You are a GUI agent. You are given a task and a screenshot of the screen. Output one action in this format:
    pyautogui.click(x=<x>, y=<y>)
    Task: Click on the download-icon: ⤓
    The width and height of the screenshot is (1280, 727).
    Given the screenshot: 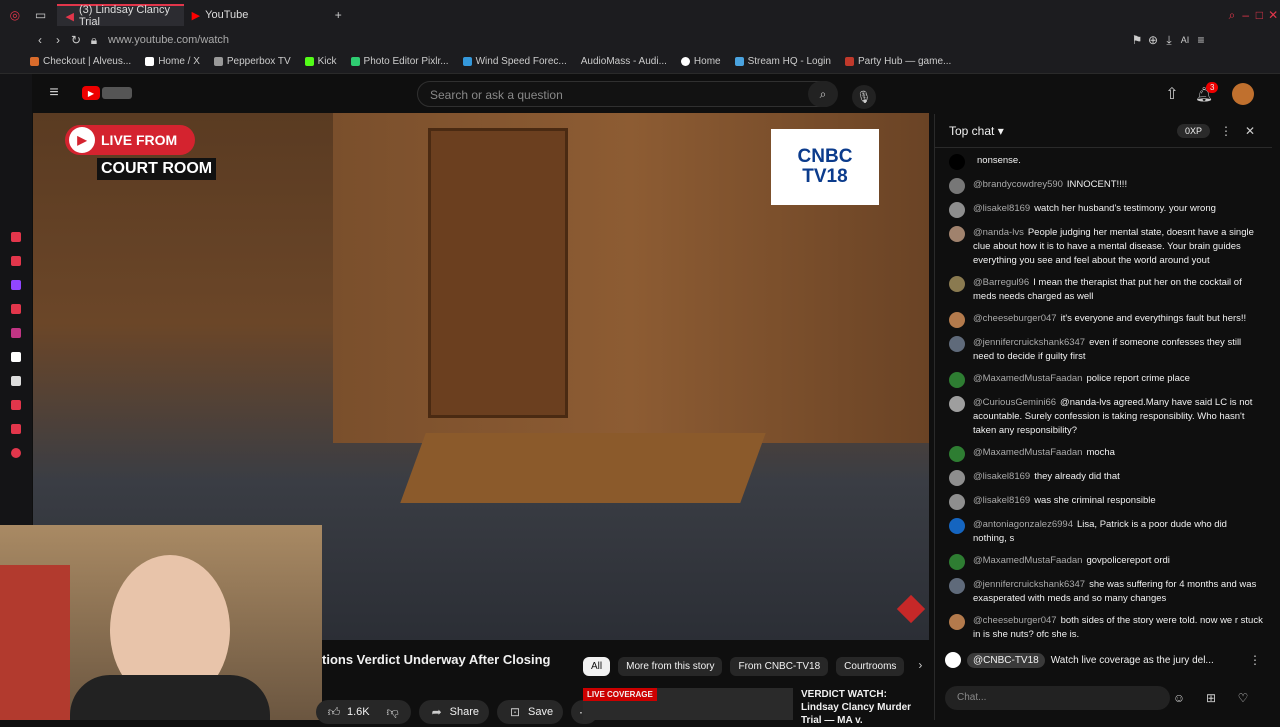 What is the action you would take?
    pyautogui.click(x=1169, y=40)
    